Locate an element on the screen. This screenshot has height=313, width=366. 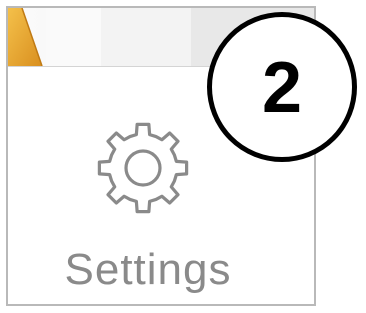
settings-label: Settings is located at coordinates (148, 269).